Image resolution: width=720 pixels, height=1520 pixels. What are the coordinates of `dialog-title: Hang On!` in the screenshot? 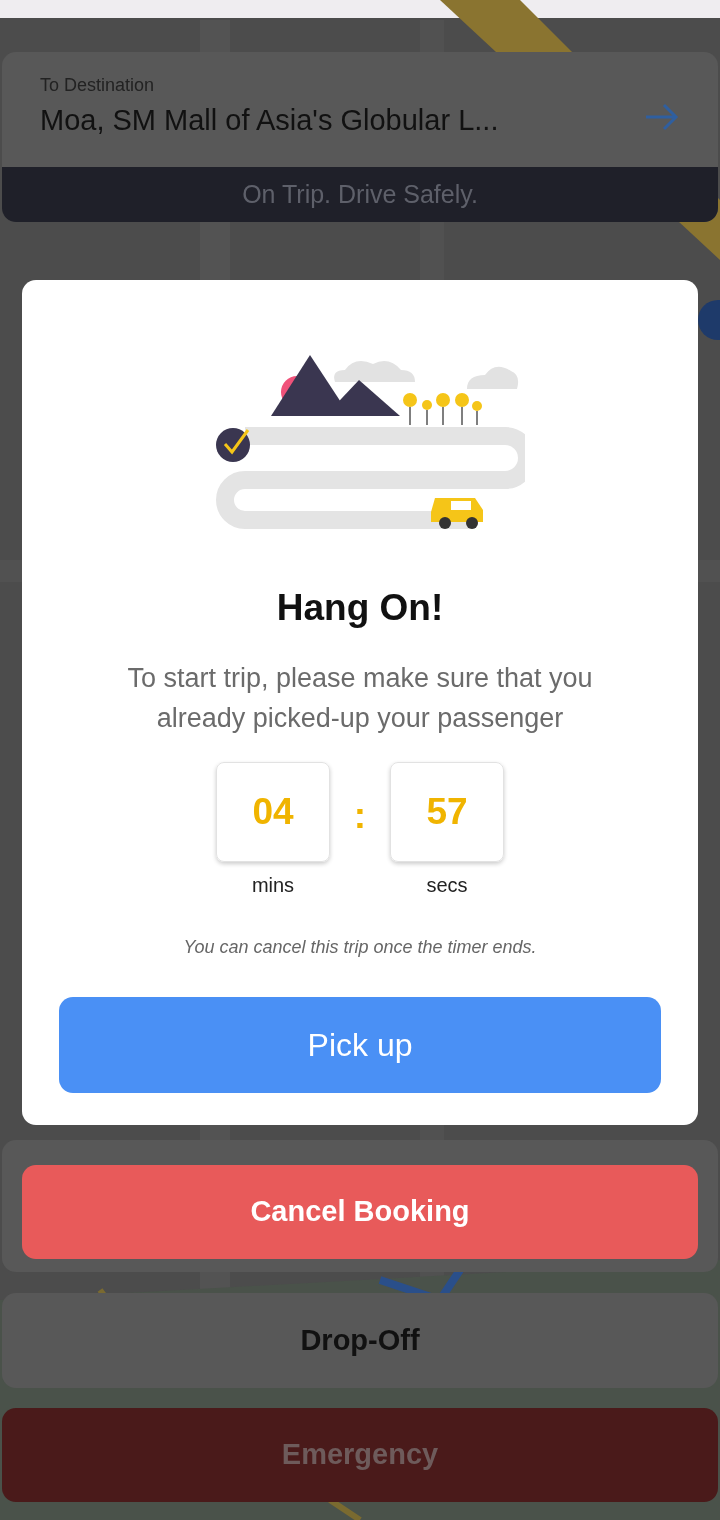 It's located at (360, 608).